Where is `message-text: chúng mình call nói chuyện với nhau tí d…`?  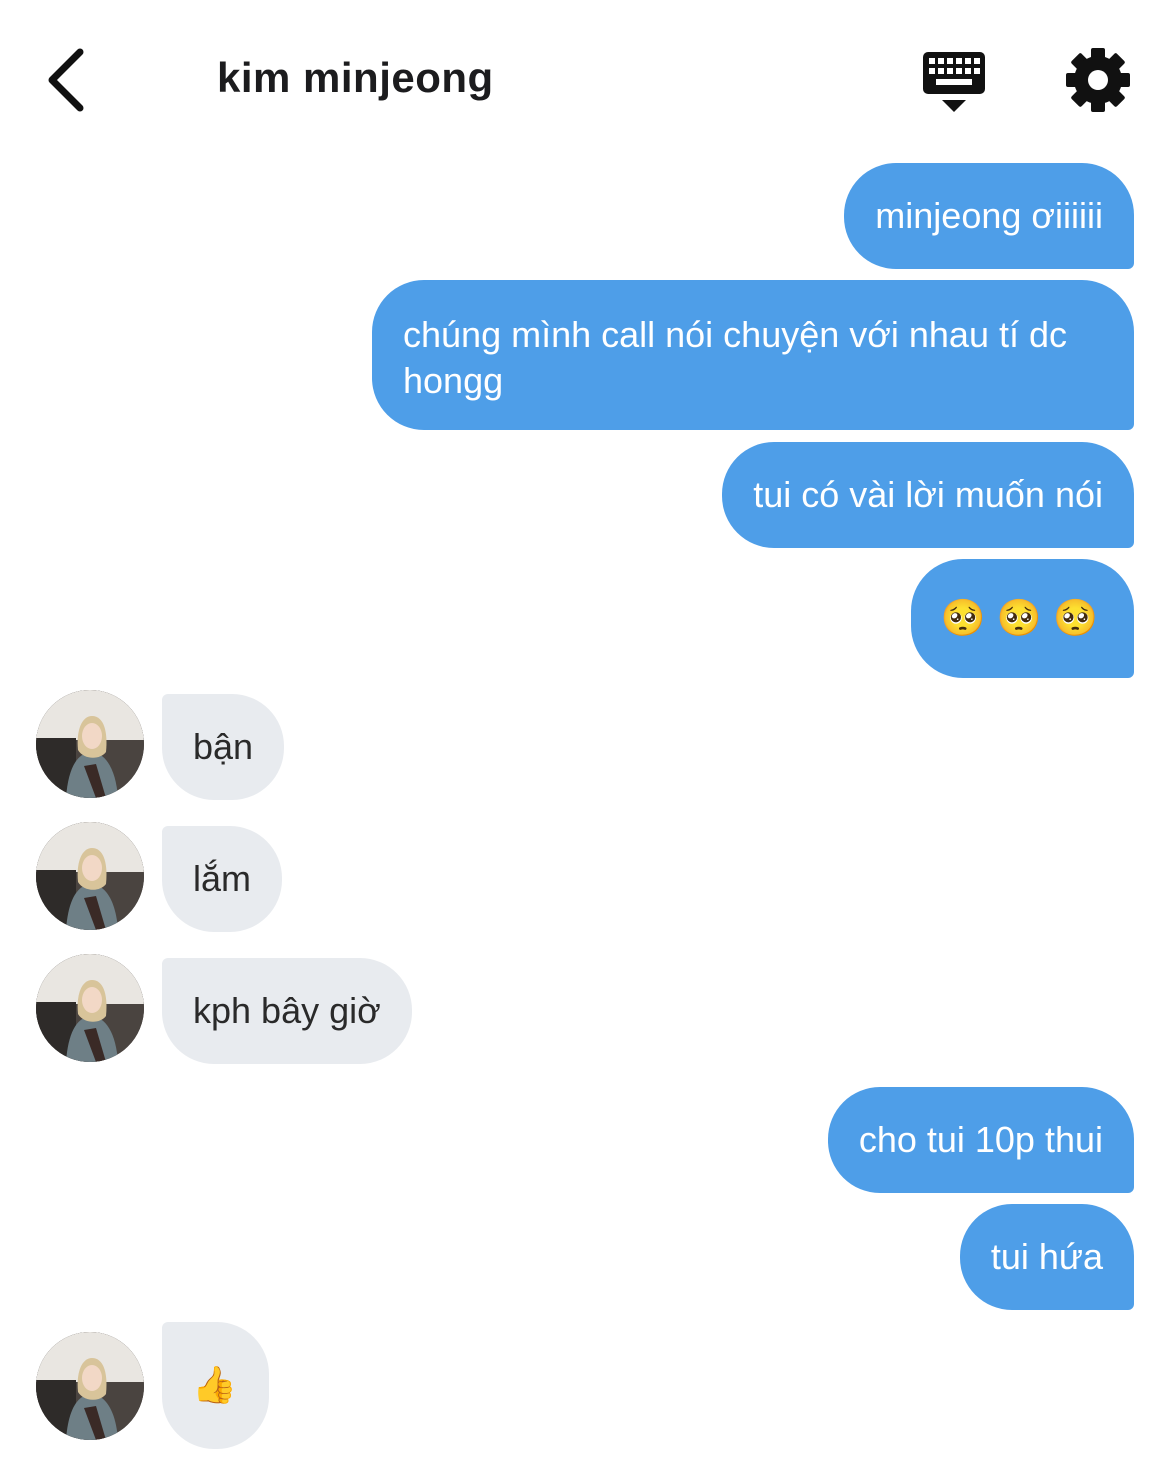
message-text: chúng mình call nói chuyện với nhau tí d… is located at coordinates (735, 357).